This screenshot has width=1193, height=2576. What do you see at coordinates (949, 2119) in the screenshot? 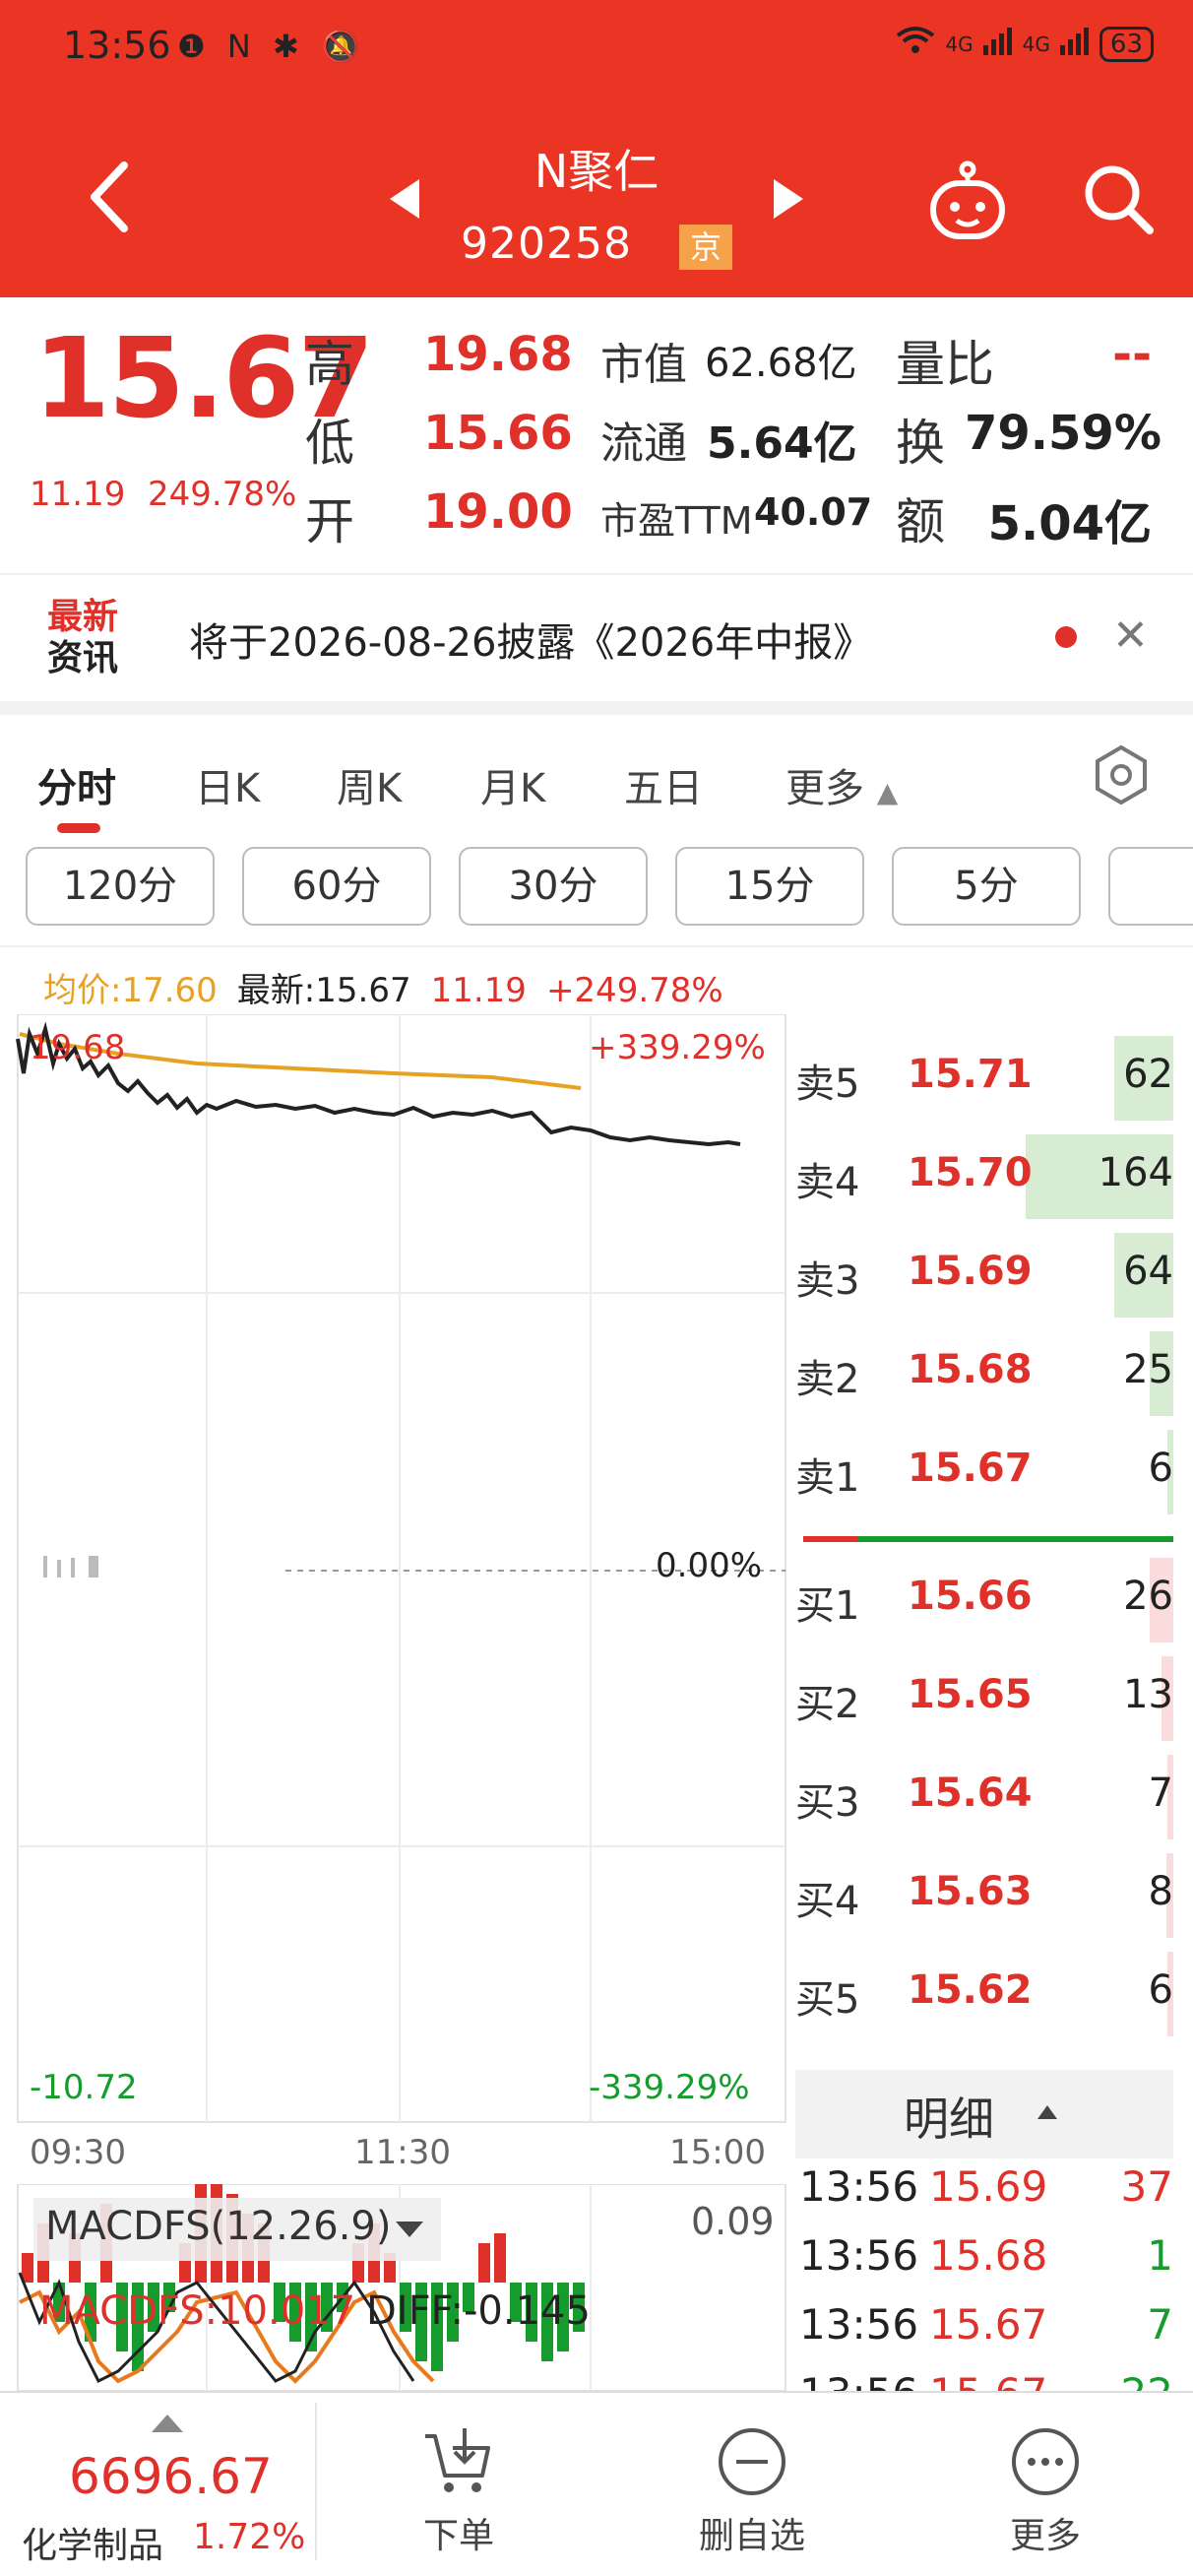
I see `trade-detail-title: 明细` at bounding box center [949, 2119].